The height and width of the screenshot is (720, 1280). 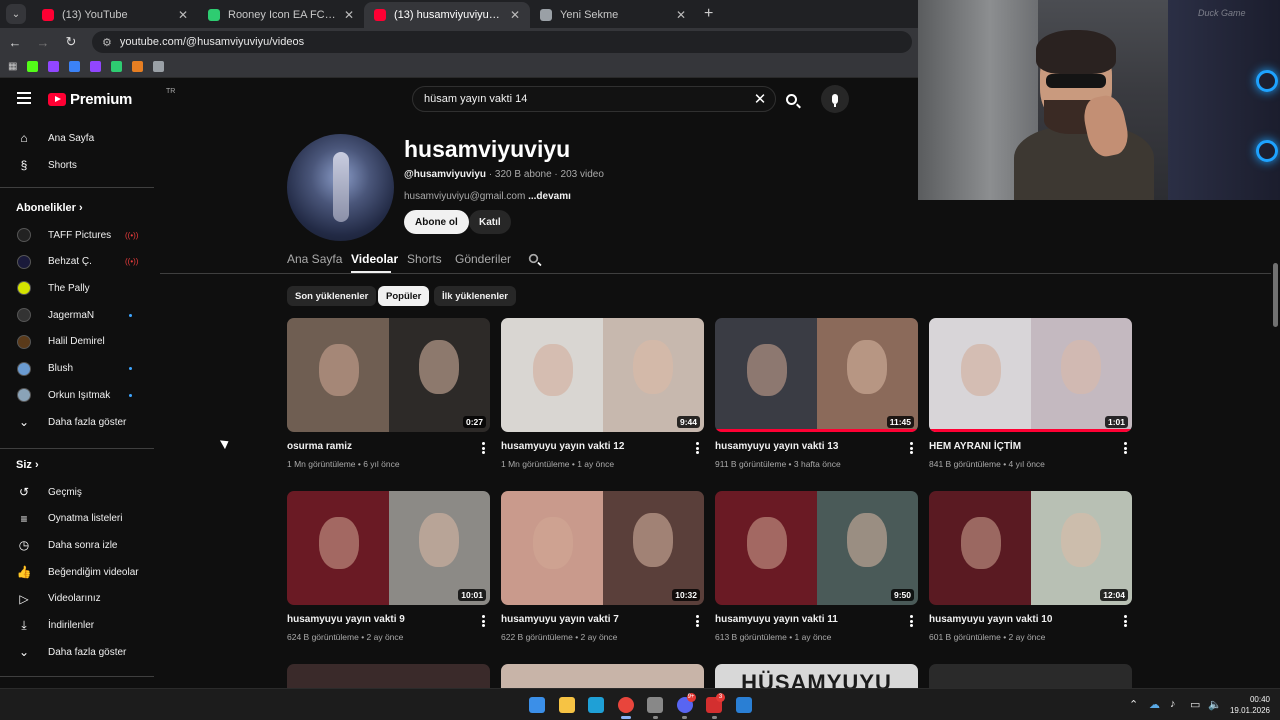 What do you see at coordinates (77, 342) in the screenshot?
I see `subscription-item: Halil Demirel` at bounding box center [77, 342].